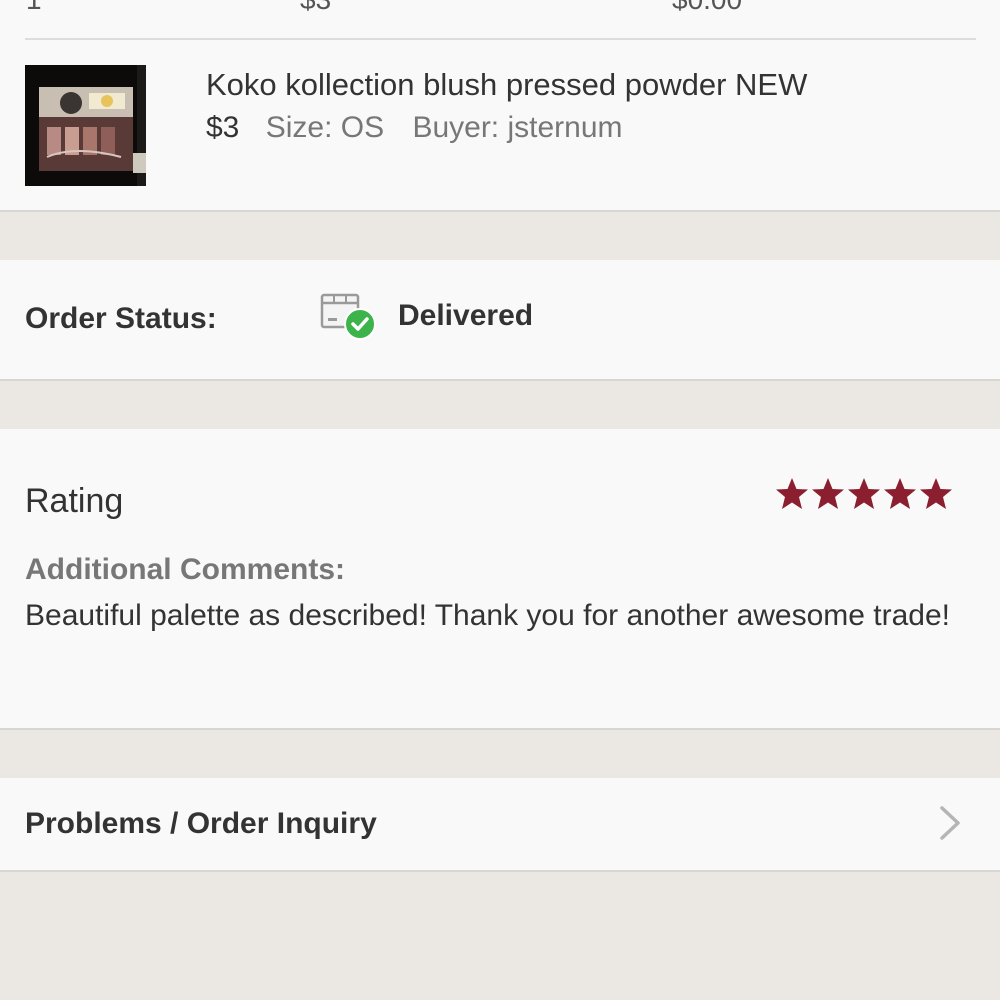  I want to click on product-thumbnail, so click(85, 125).